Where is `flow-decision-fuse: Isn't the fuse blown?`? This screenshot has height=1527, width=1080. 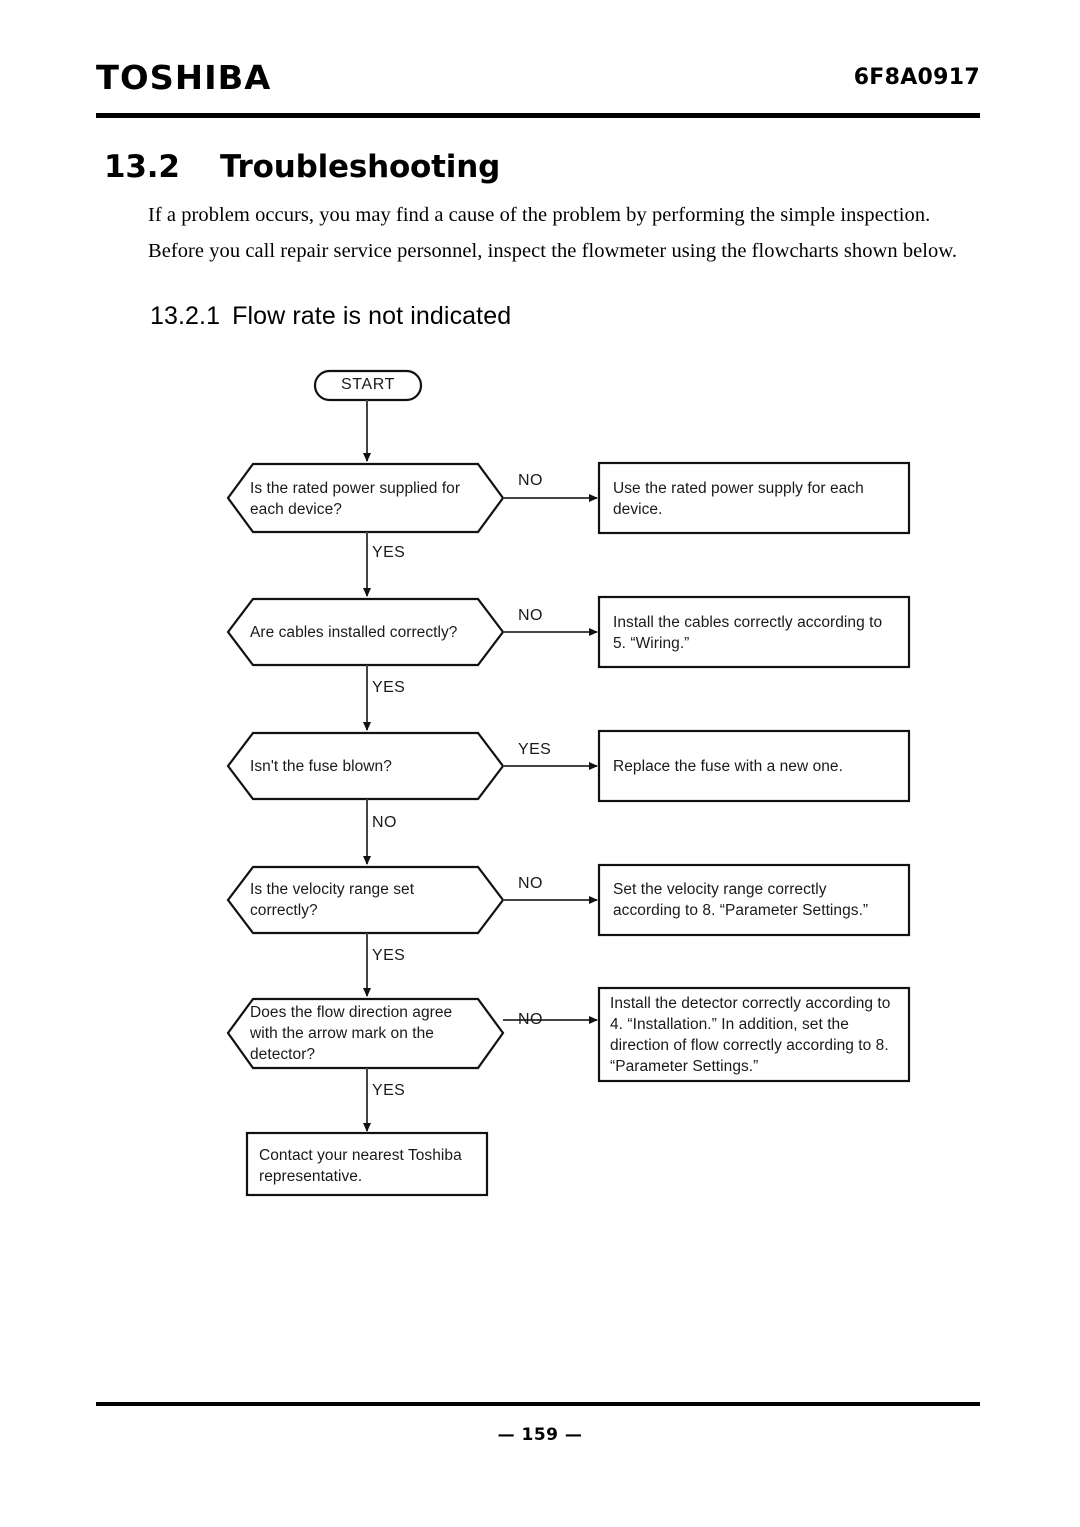
flow-decision-fuse: Isn't the fuse blown? is located at coordinates (321, 766).